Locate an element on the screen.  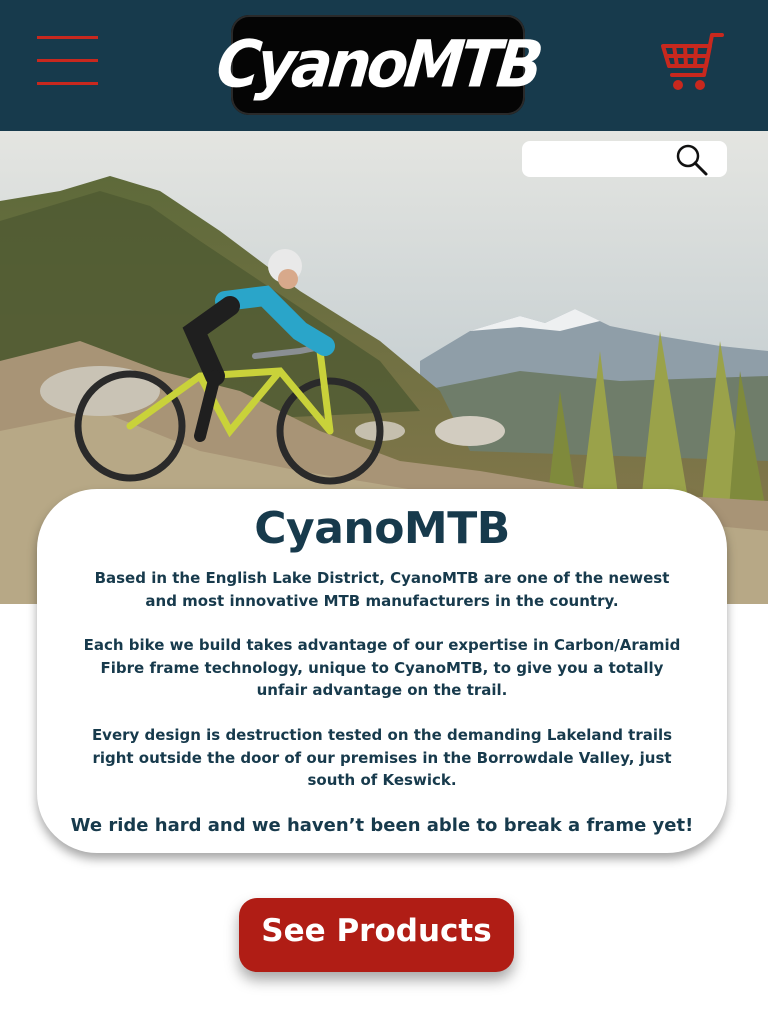
site-logo: CyanoMTB is located at coordinates (378, 65).